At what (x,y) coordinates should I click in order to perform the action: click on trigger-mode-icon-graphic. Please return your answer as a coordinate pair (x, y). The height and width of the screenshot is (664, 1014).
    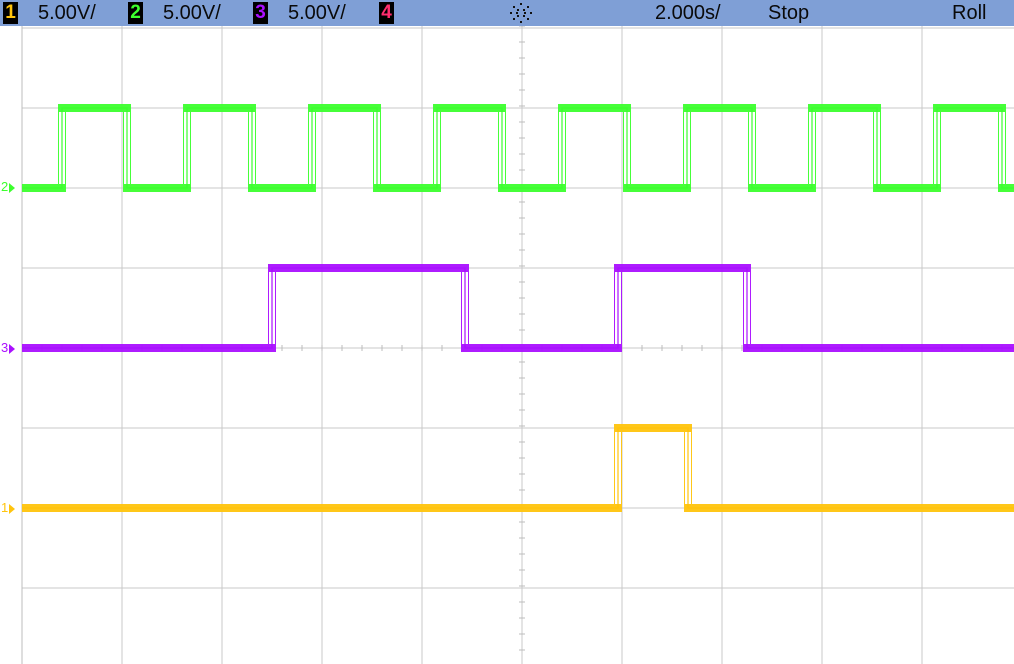
    Looking at the image, I should click on (521, 13).